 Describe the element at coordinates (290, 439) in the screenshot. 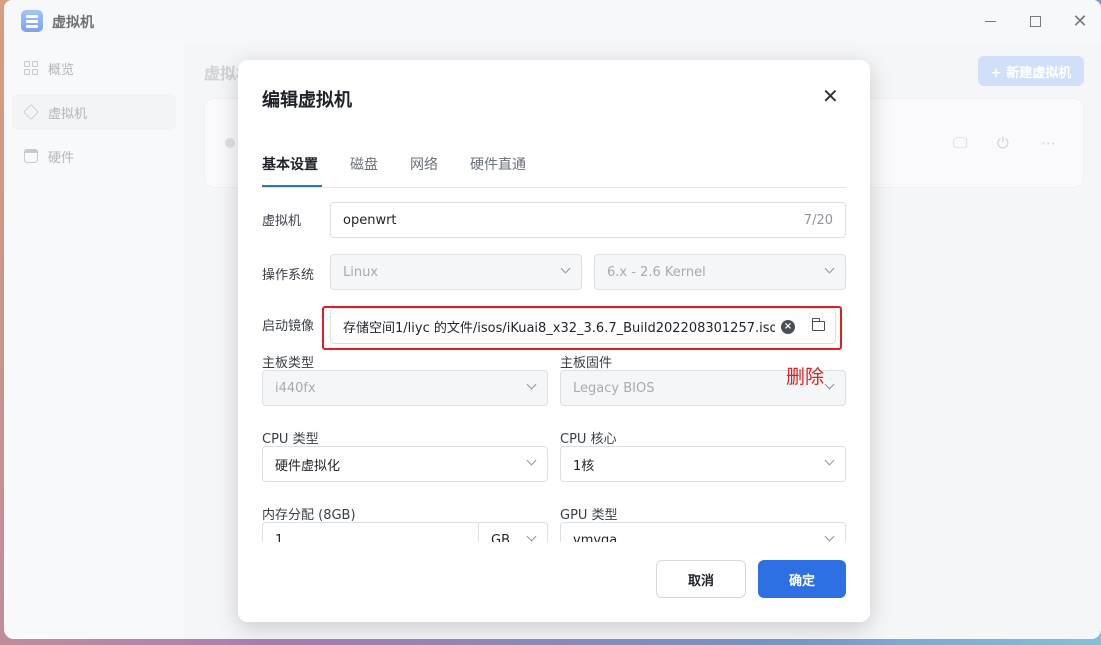

I see `cpu-type-label: CPU 类型` at that location.